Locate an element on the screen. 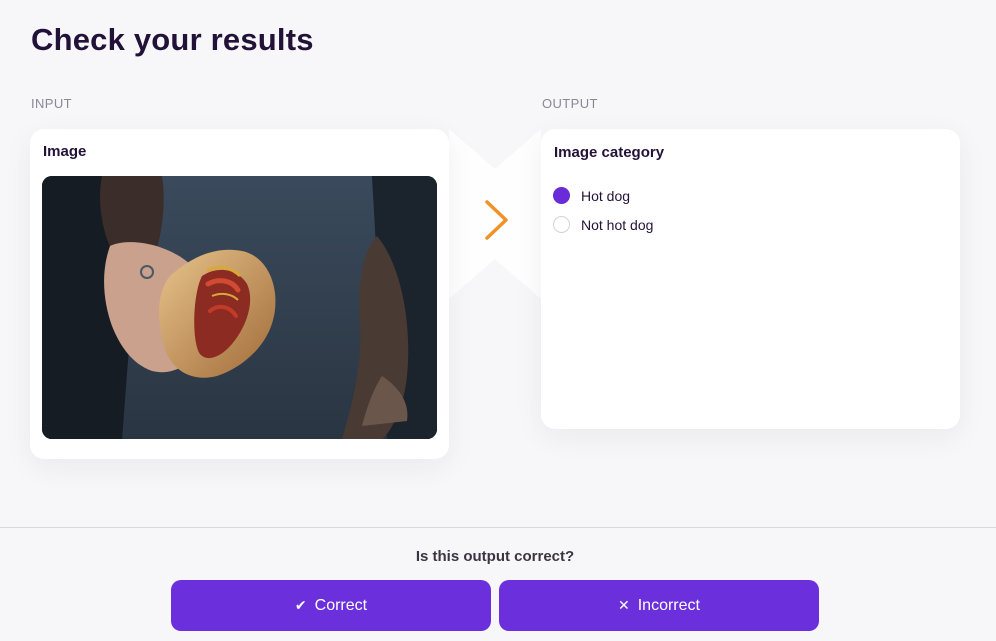  correct-button: ✔ Correct is located at coordinates (331, 605).